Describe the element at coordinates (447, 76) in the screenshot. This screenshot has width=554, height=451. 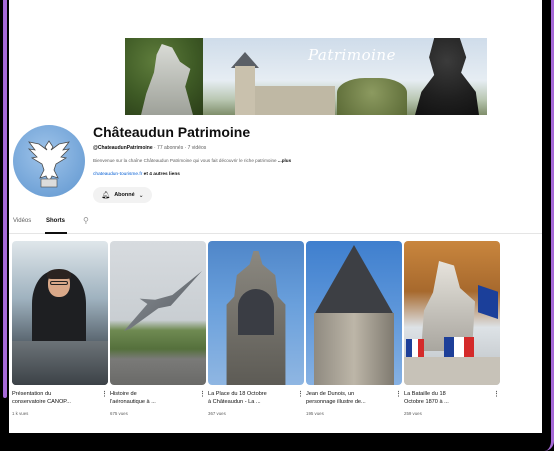
I see `banner-bust` at that location.